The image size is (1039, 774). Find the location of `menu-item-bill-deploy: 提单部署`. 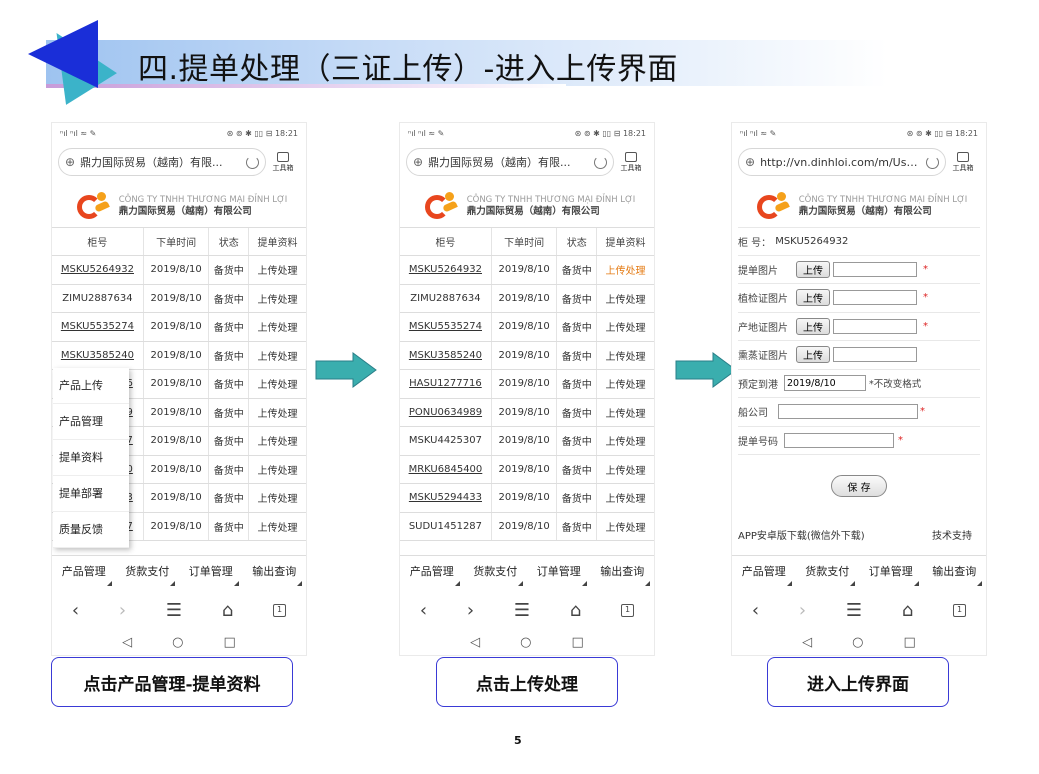

menu-item-bill-deploy: 提单部署 is located at coordinates (91, 494).